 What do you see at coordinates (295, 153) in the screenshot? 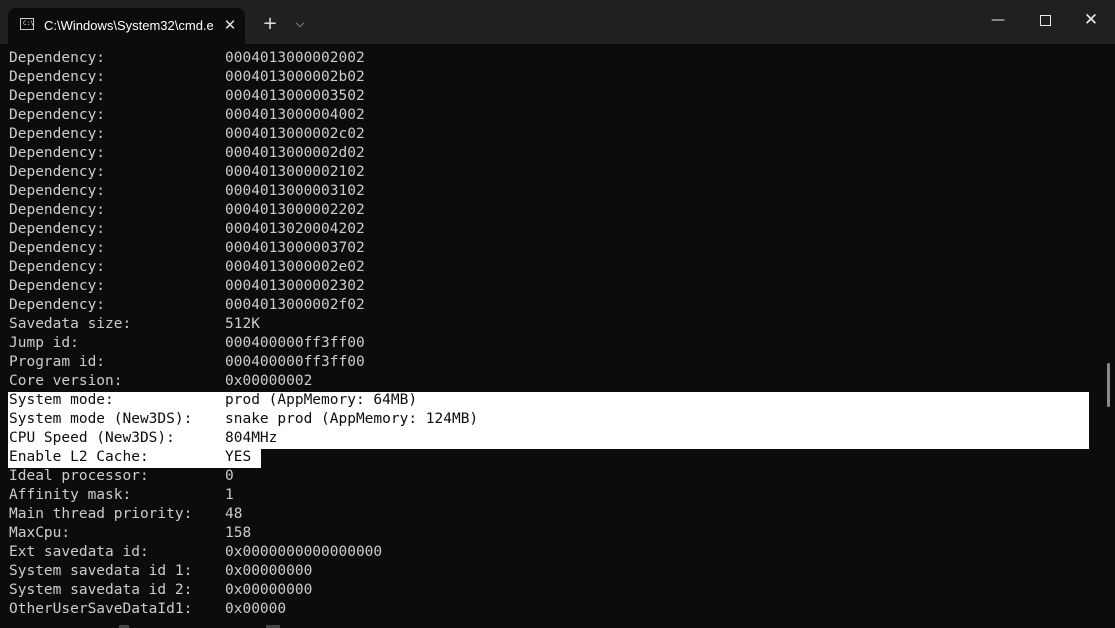
I see `terminal-line-value: 0004013000002d02` at bounding box center [295, 153].